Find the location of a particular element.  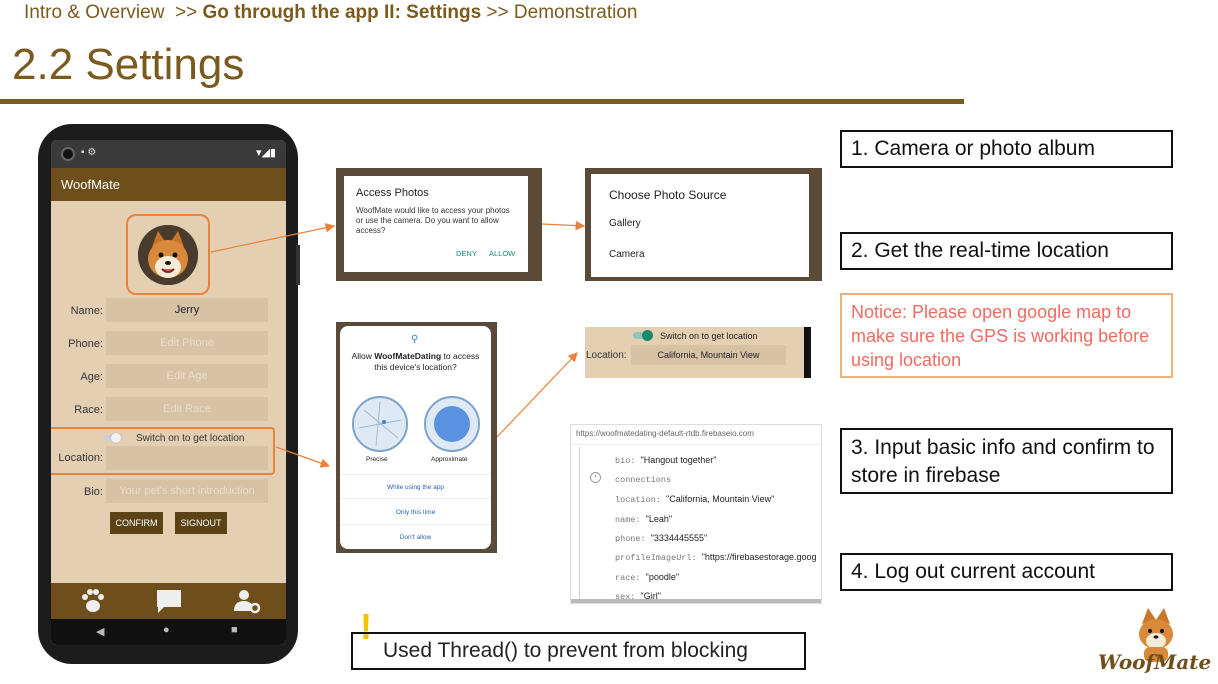

allow-button: ALLOW is located at coordinates (502, 253).